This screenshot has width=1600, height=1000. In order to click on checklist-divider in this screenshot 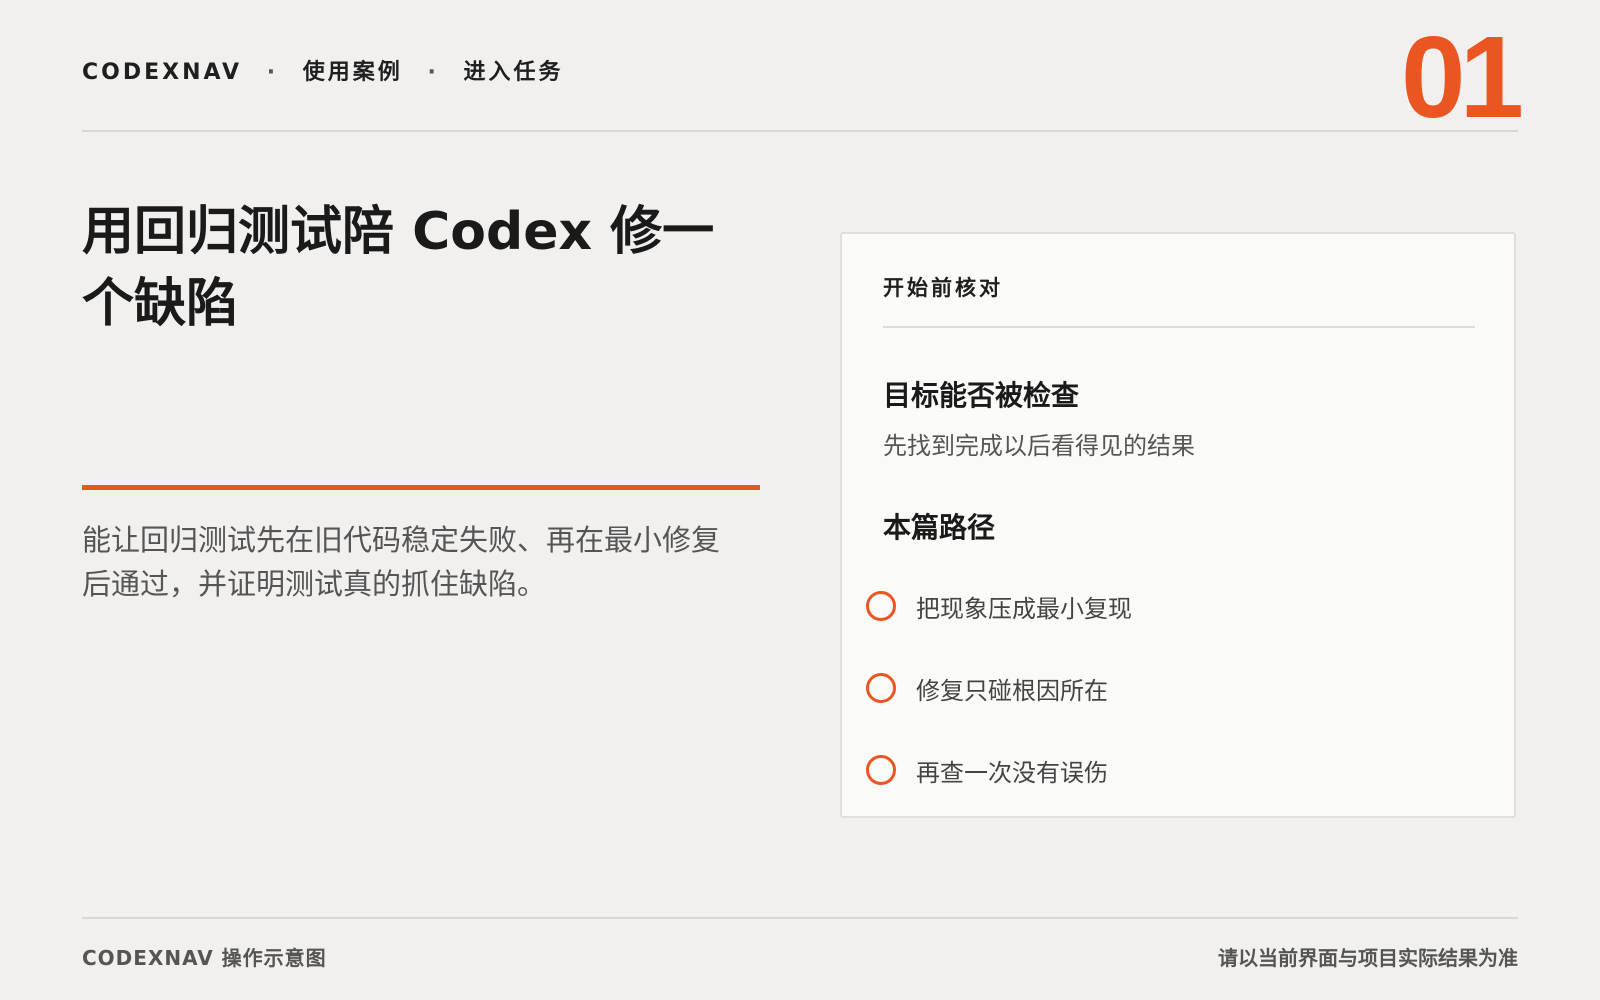, I will do `click(1179, 327)`.